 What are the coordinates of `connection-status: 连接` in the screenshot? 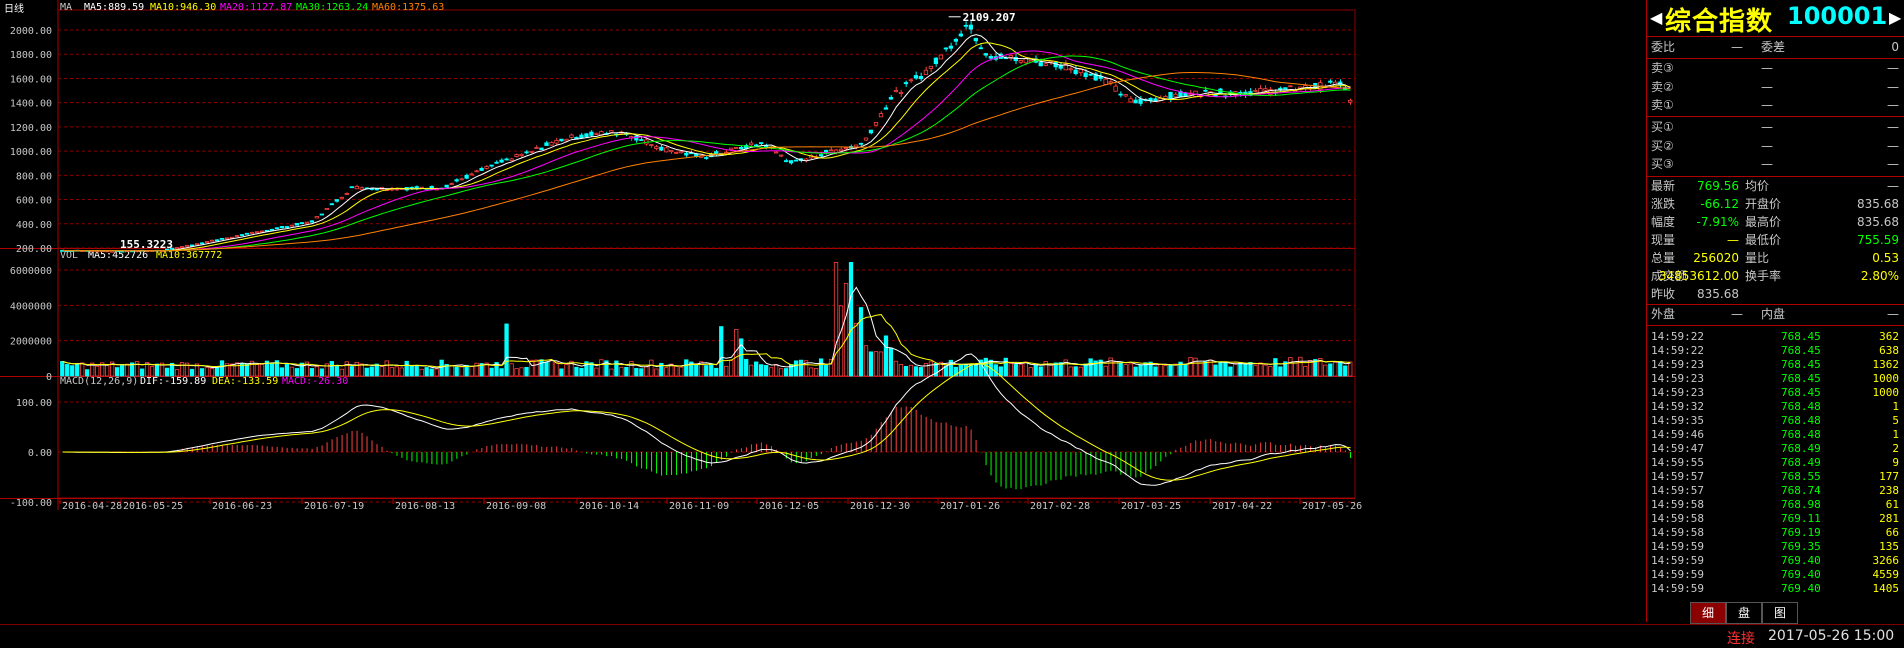 It's located at (1741, 638).